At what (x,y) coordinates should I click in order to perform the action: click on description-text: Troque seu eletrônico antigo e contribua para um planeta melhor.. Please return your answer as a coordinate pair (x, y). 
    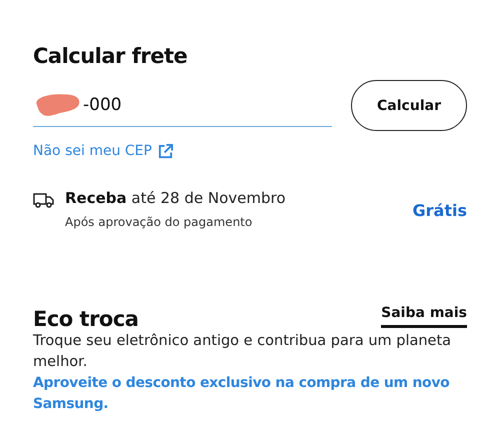
    Looking at the image, I should click on (242, 352).